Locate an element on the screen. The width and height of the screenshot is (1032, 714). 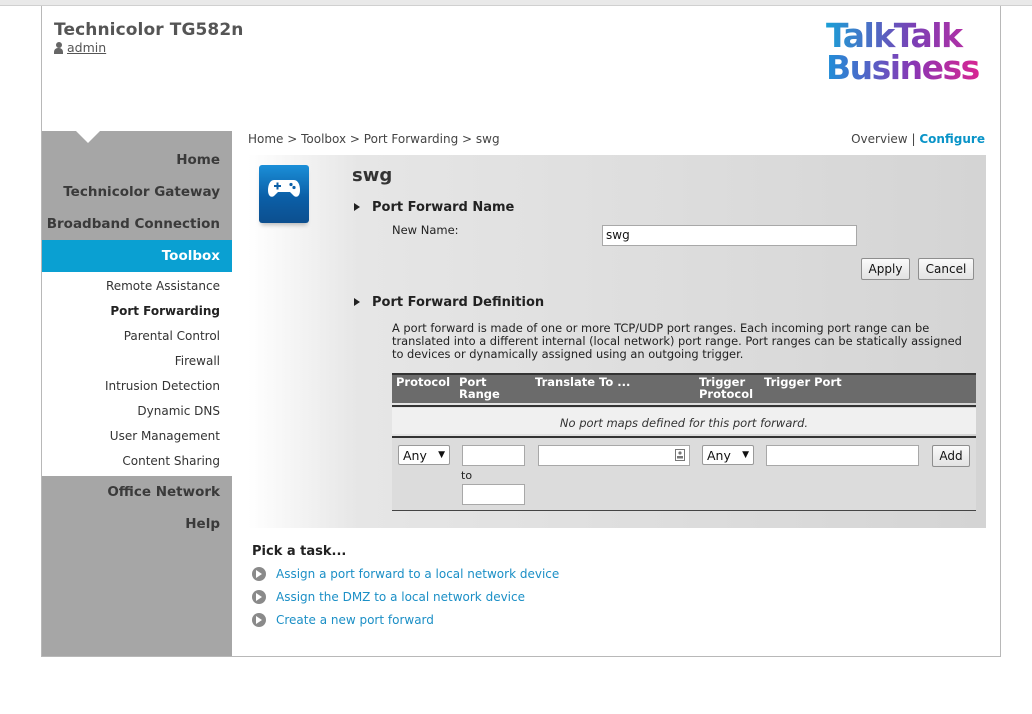
subnav-item-dynamic-dns: Dynamic DNS is located at coordinates (137, 411).